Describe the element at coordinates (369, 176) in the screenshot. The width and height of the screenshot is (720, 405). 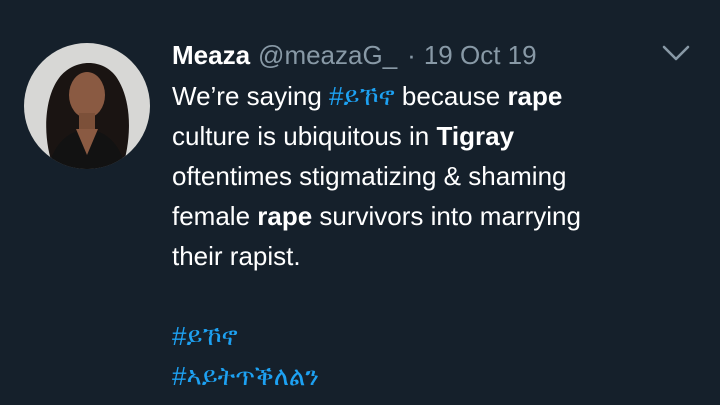
I see `tweet-text-line: oftentimes stigmatizing & shaming` at that location.